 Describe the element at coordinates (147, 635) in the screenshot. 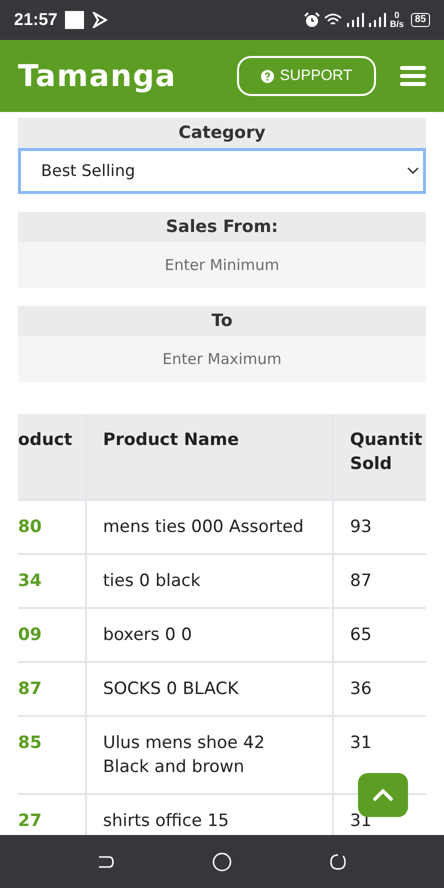

I see `table-cell: boxers 0 0` at that location.